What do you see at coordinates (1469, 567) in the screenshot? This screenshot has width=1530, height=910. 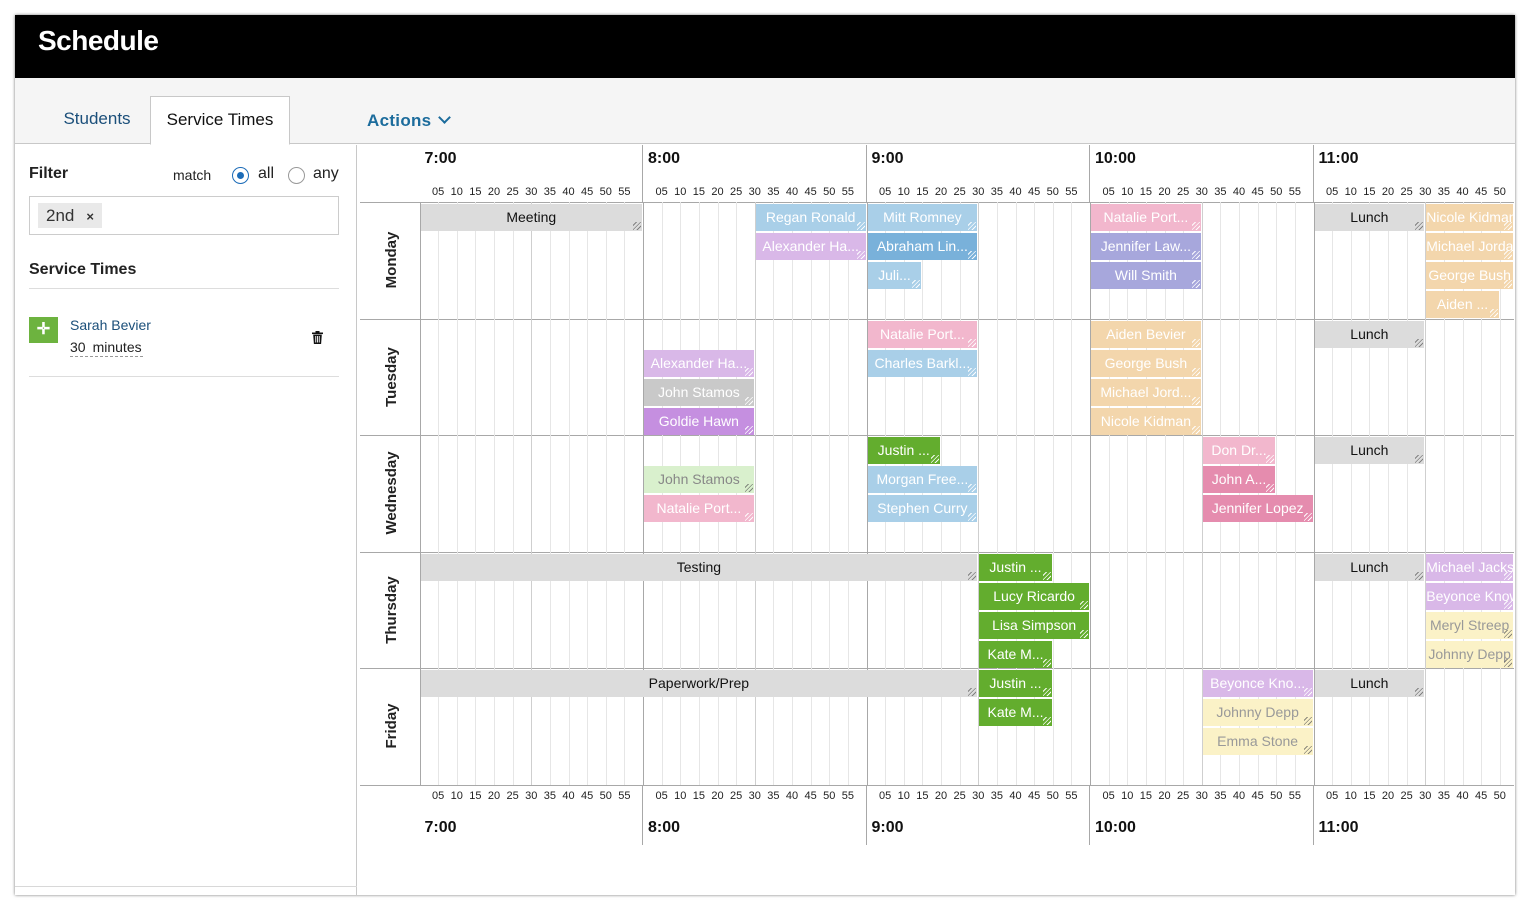 I see `schedule-event: Michael Jackson` at bounding box center [1469, 567].